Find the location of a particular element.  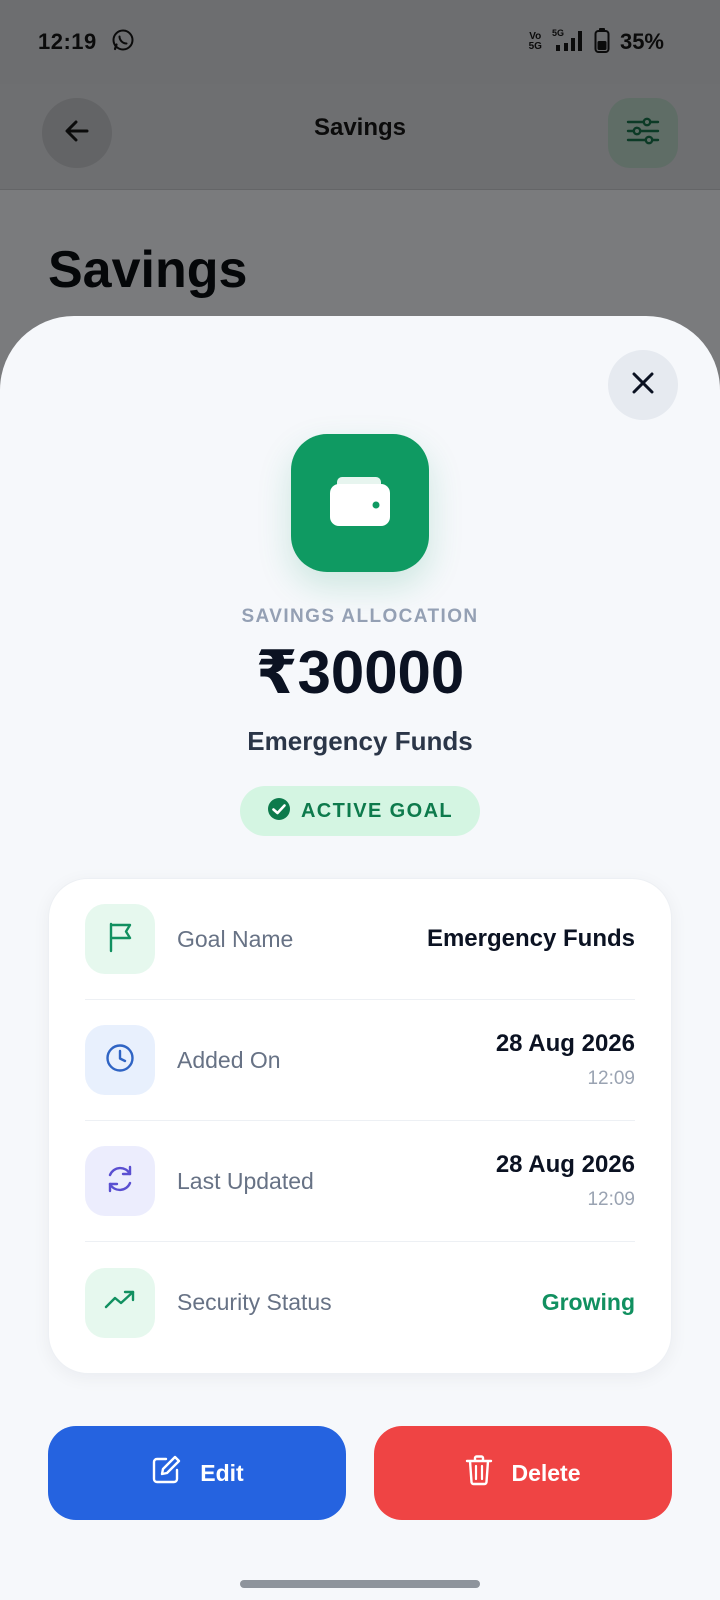

clock-icon-badge is located at coordinates (120, 1060).